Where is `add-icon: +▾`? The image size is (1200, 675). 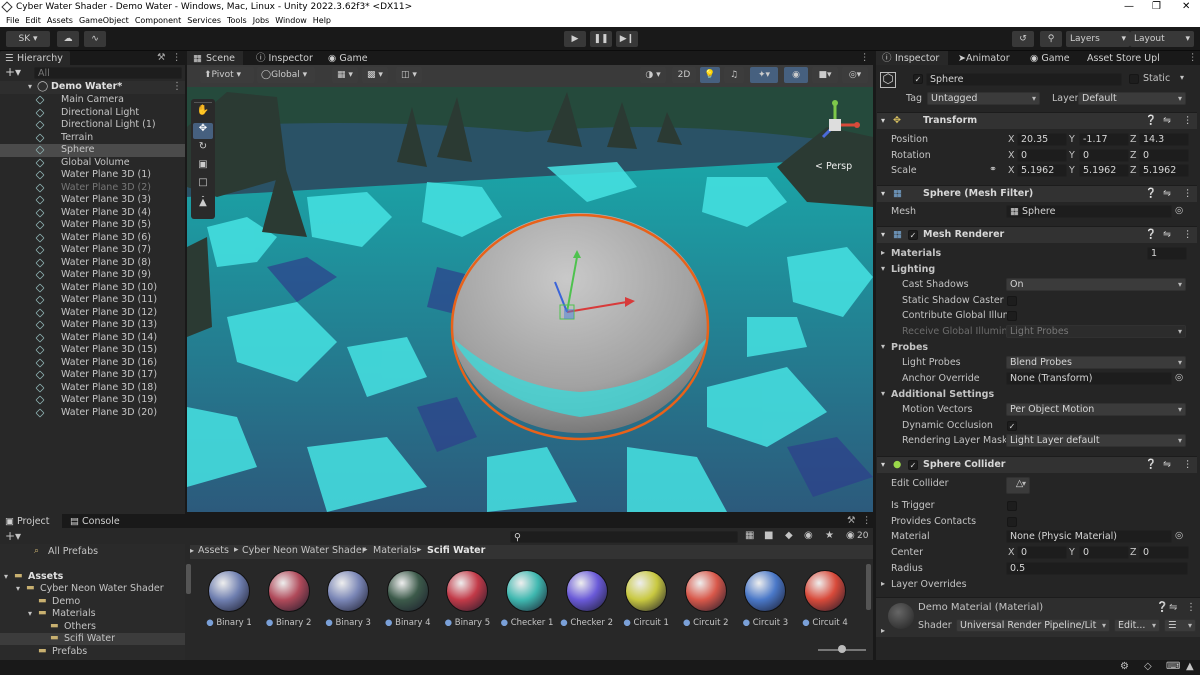 add-icon: +▾ is located at coordinates (13, 72).